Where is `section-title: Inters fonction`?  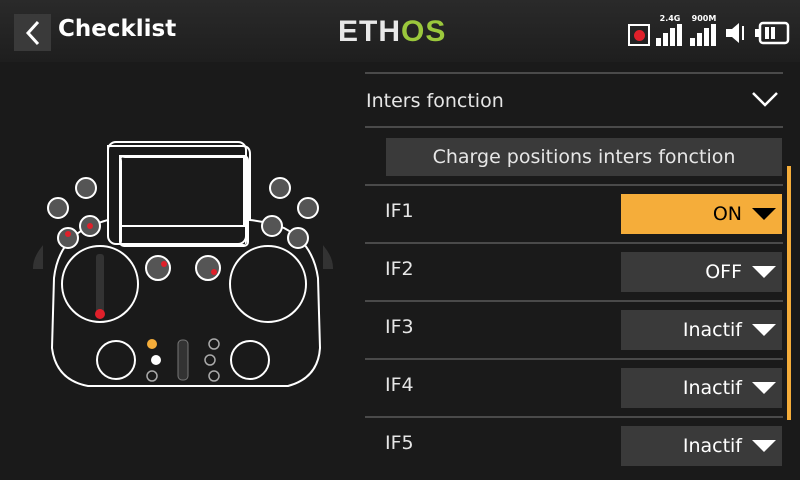 section-title: Inters fonction is located at coordinates (435, 101).